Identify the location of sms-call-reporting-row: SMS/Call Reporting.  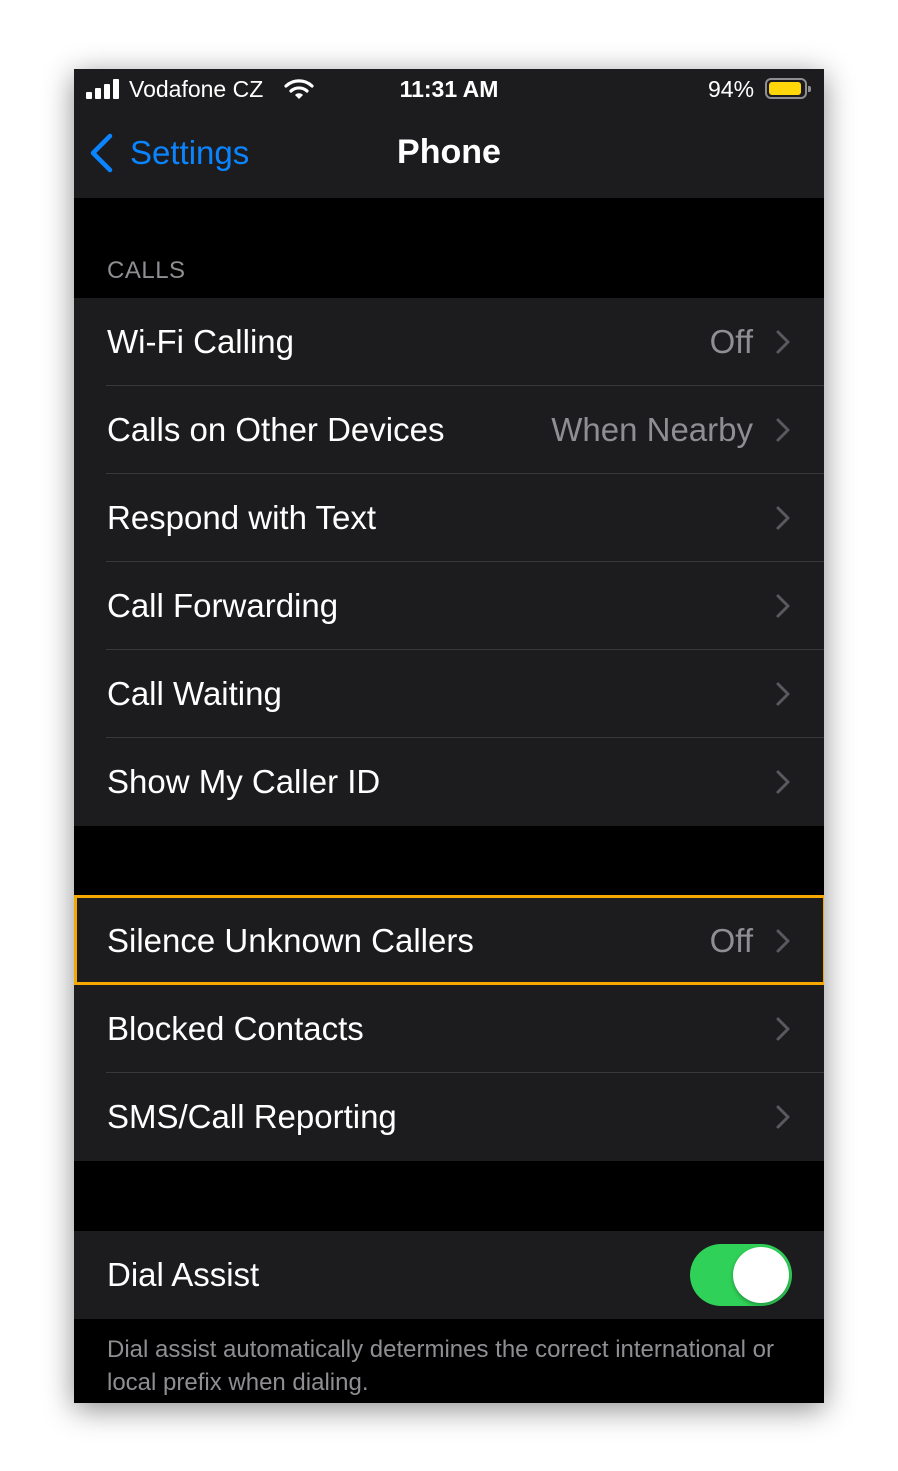
(449, 1117).